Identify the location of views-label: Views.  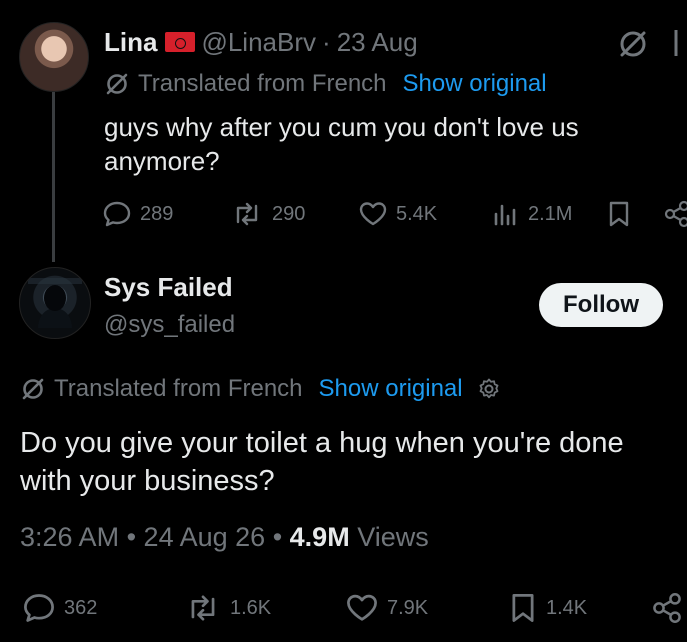
(393, 537).